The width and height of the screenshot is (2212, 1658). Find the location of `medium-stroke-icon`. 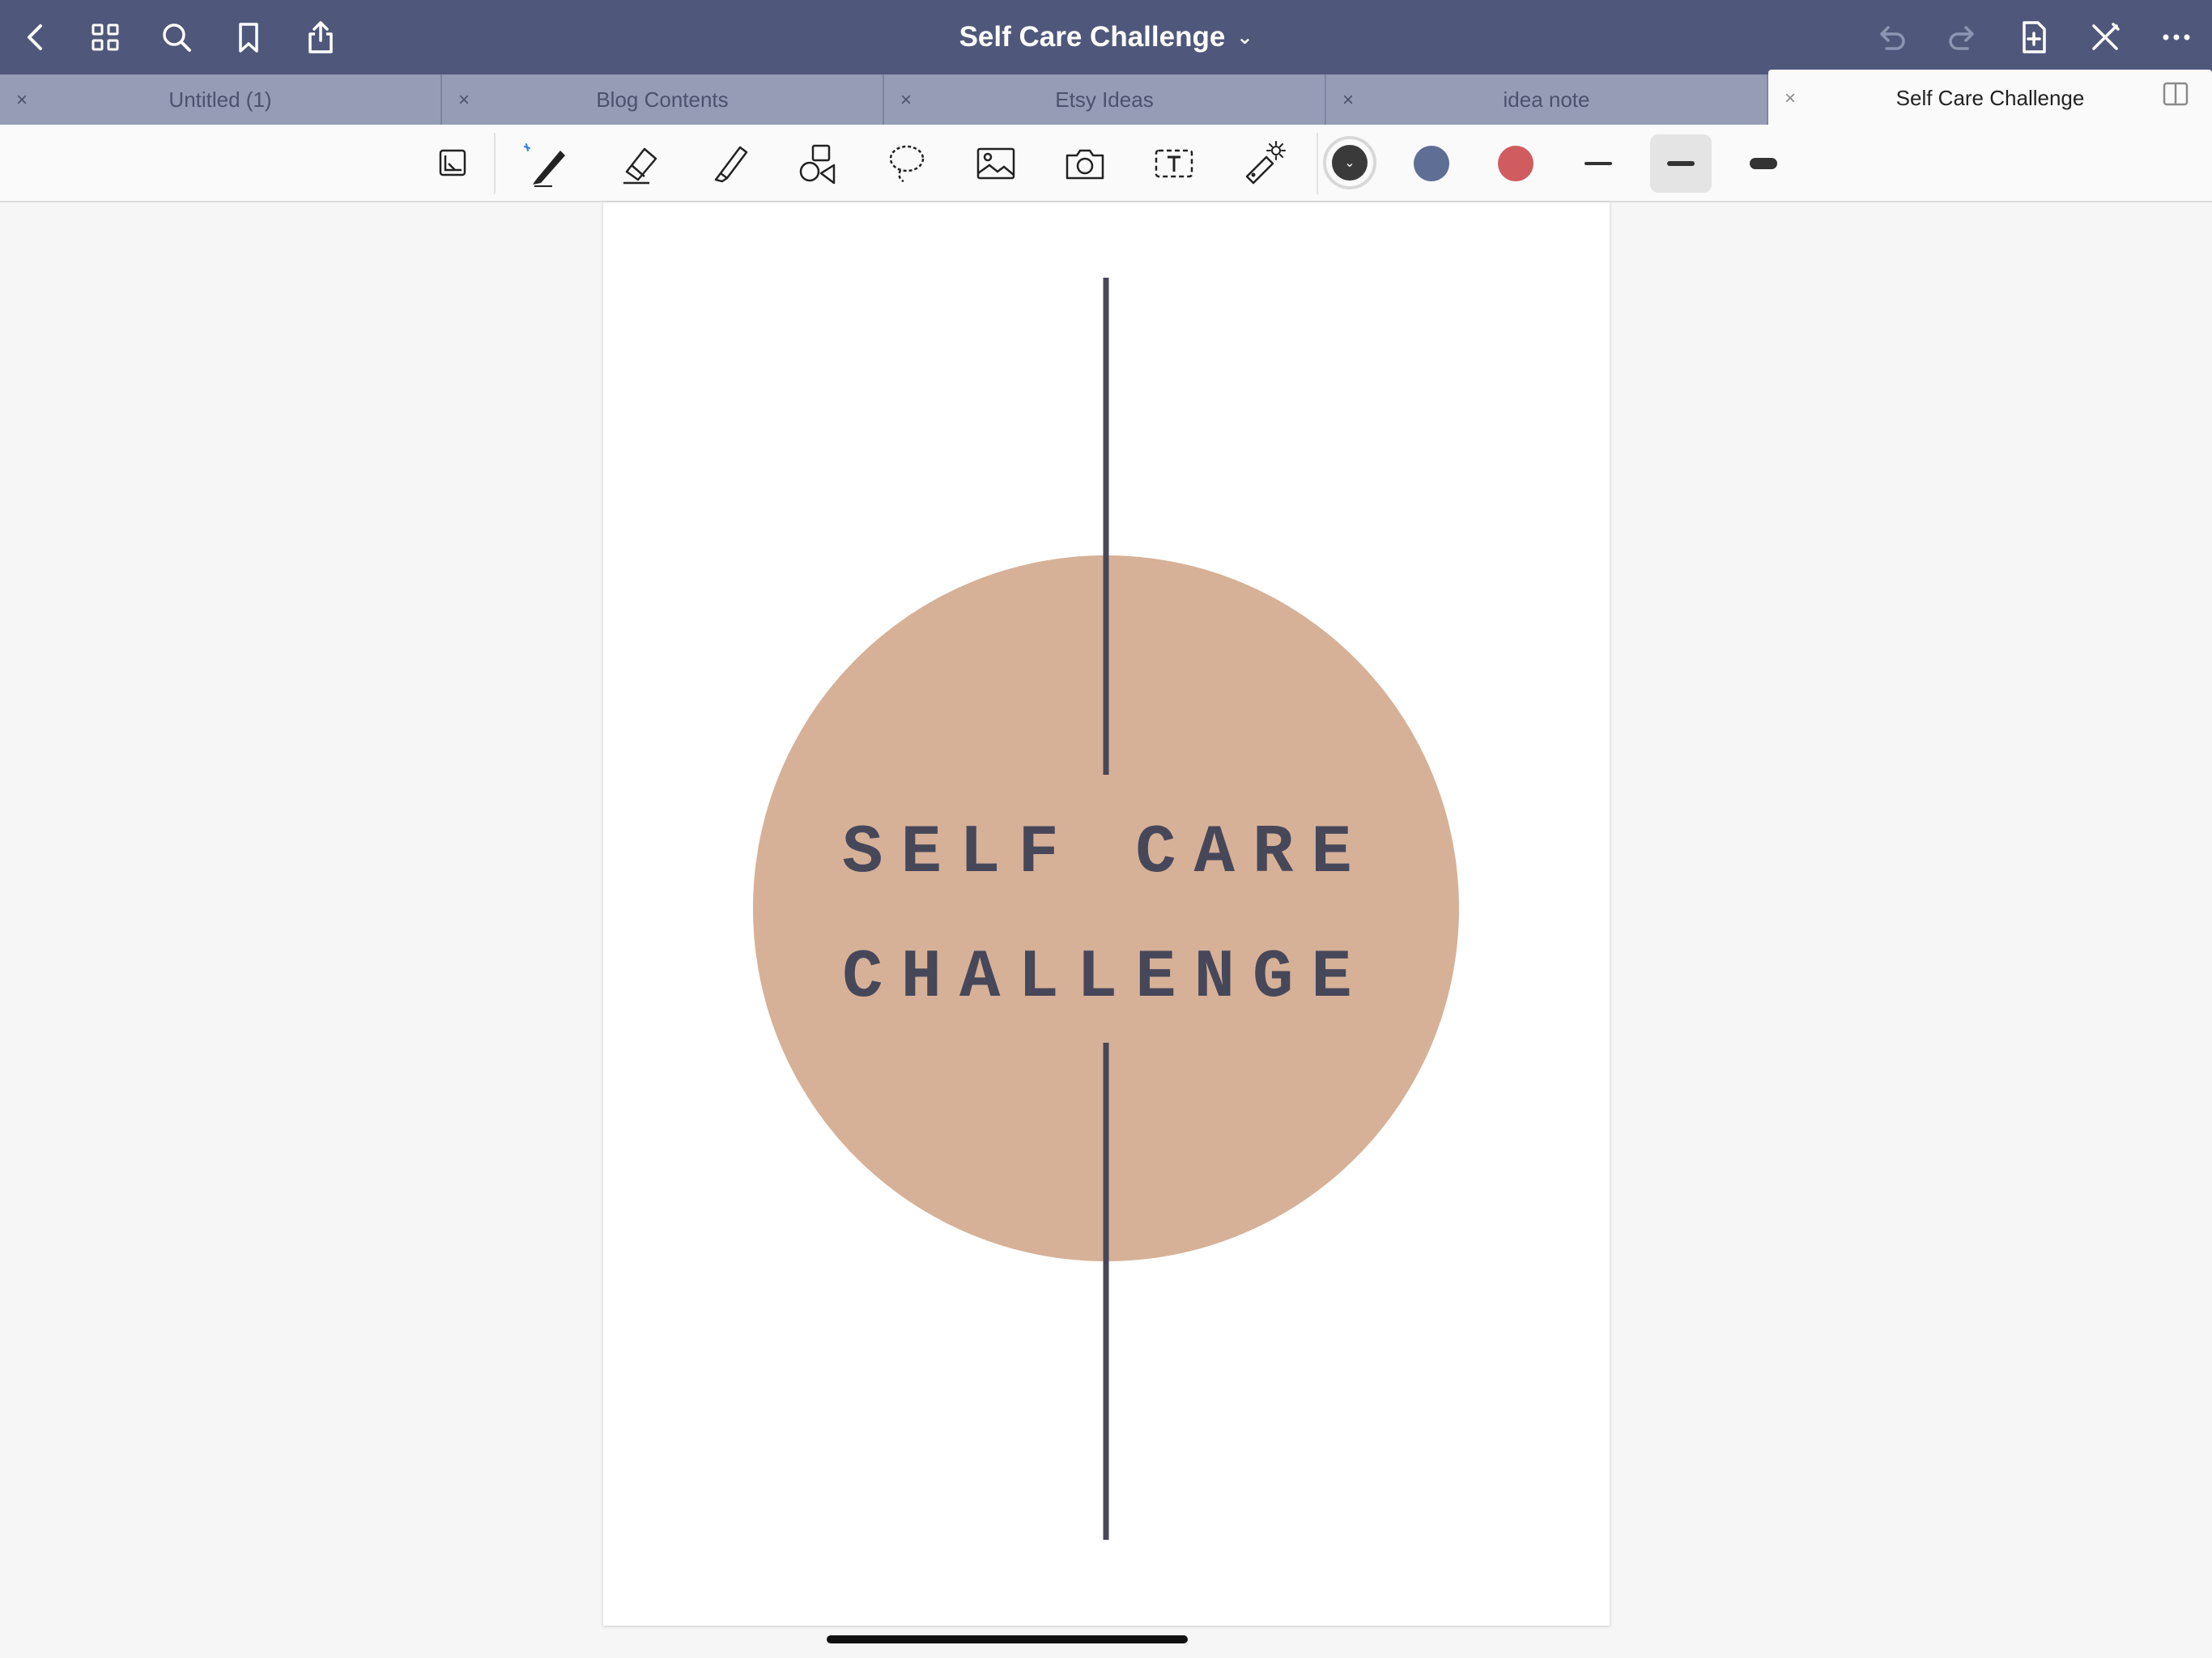

medium-stroke-icon is located at coordinates (1681, 163).